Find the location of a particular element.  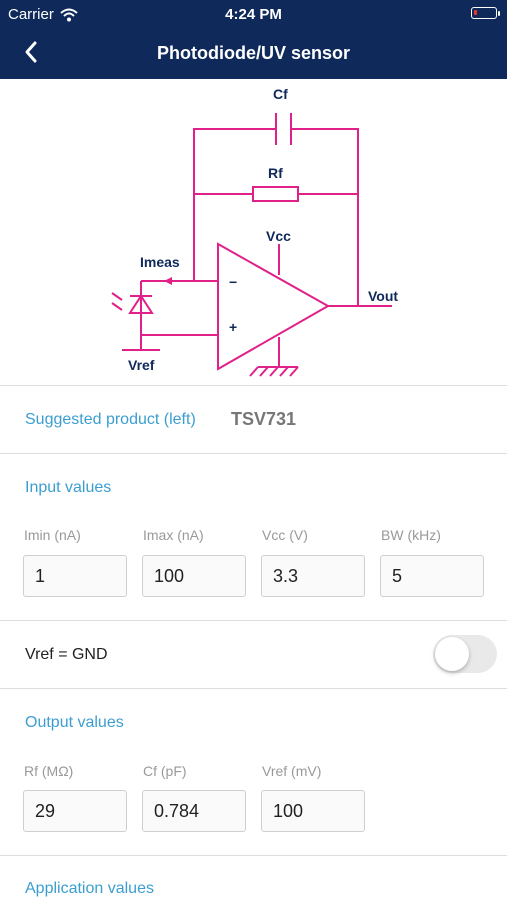

bw-label: BW (kHz) is located at coordinates (411, 535).